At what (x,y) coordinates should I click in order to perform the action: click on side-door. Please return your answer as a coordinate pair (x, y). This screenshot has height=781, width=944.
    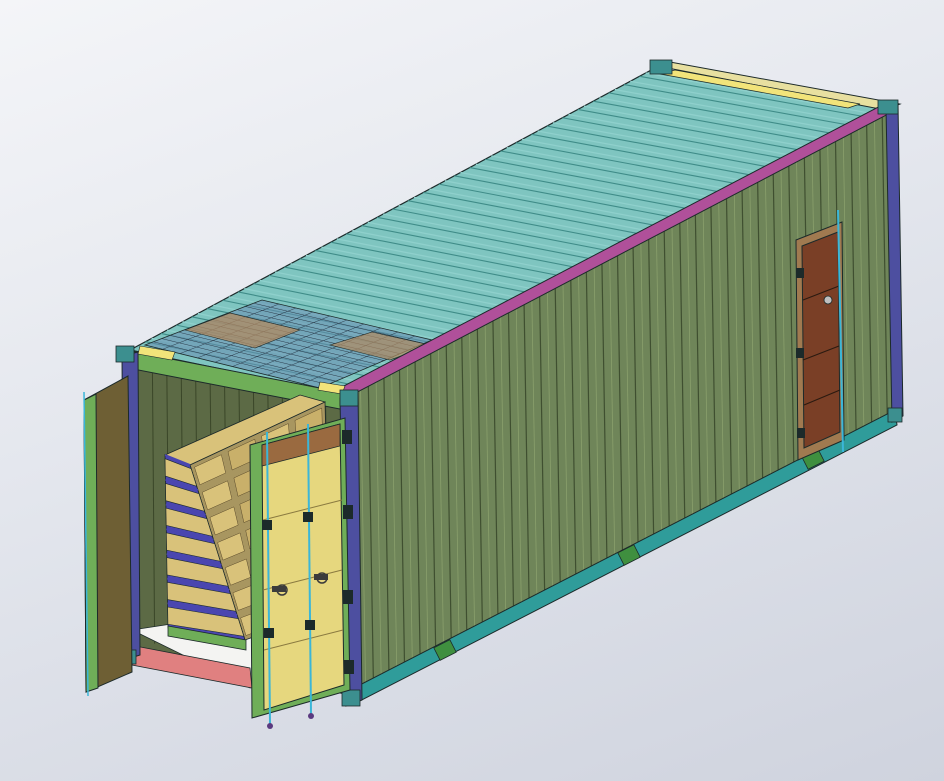
    Looking at the image, I should click on (820, 335).